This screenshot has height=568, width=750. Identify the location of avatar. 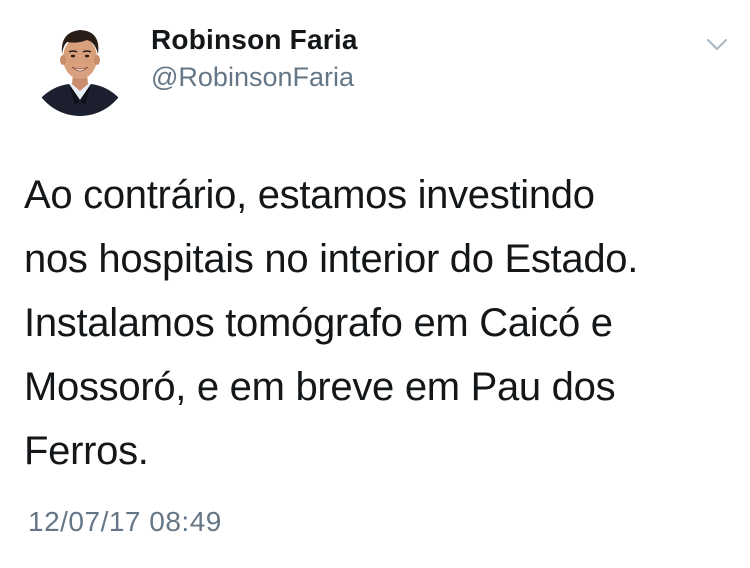
(80, 67).